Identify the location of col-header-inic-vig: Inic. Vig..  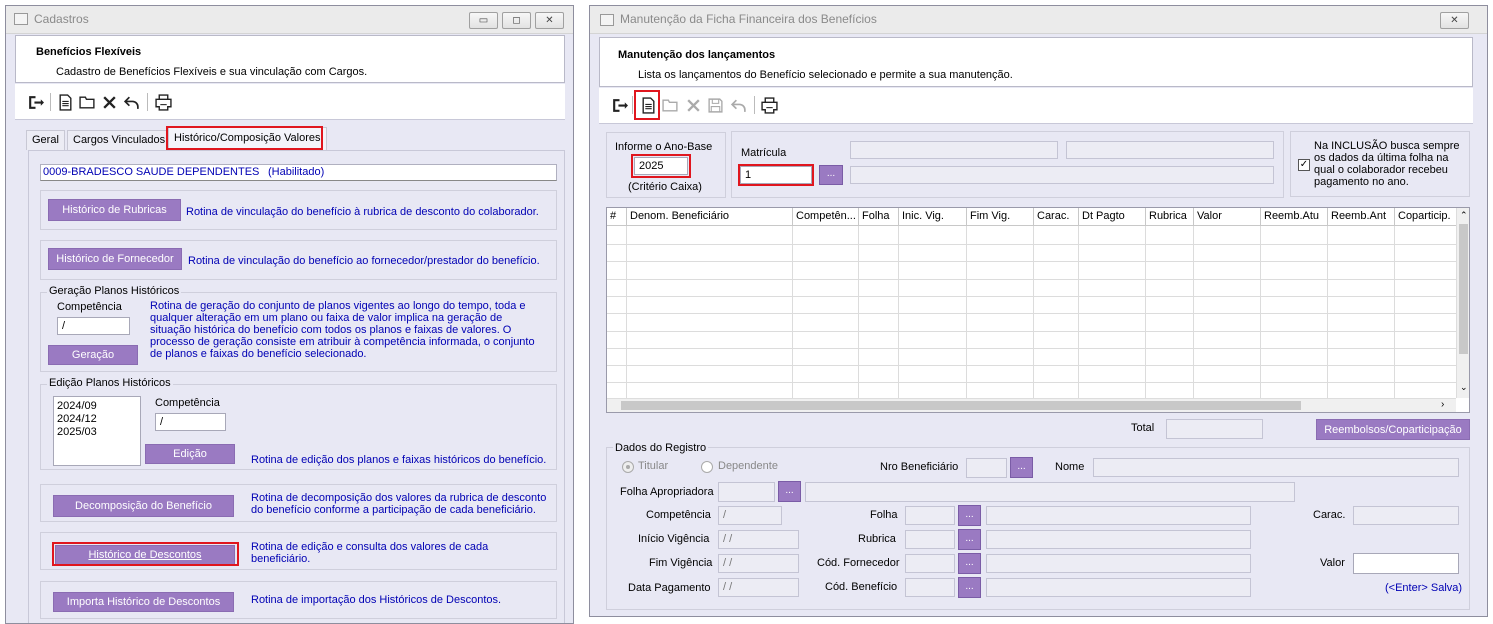
(933, 217).